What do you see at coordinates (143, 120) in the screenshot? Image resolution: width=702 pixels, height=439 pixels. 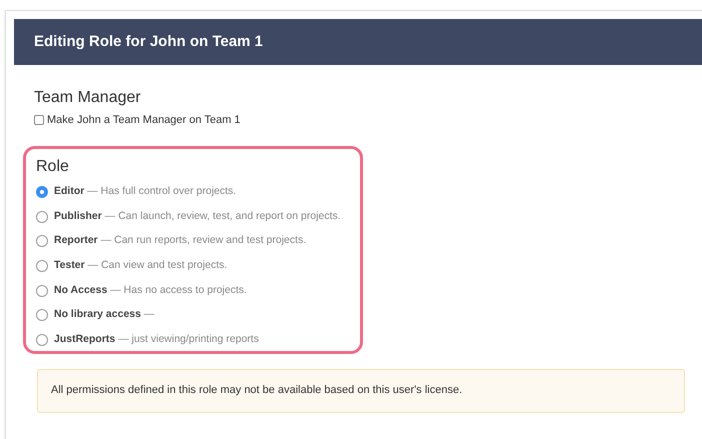 I see `checkbox-label: Make John a Team Manager on Team 1` at bounding box center [143, 120].